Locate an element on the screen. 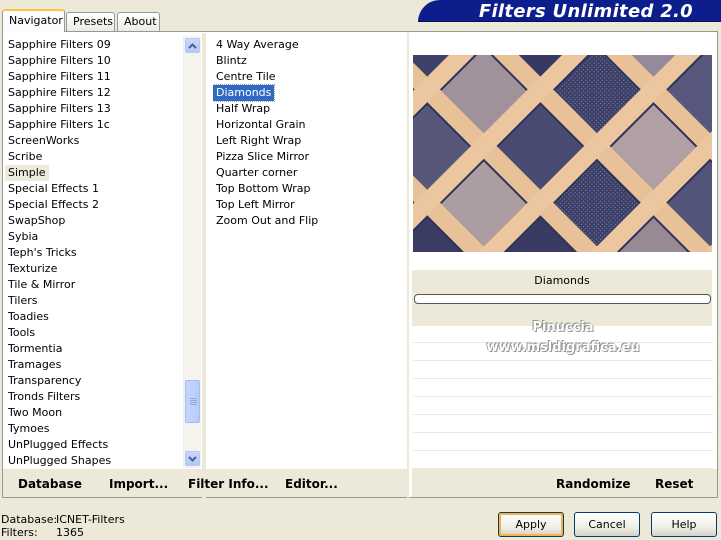 The width and height of the screenshot is (721, 540). tab-presets: Presets is located at coordinates (90, 21).